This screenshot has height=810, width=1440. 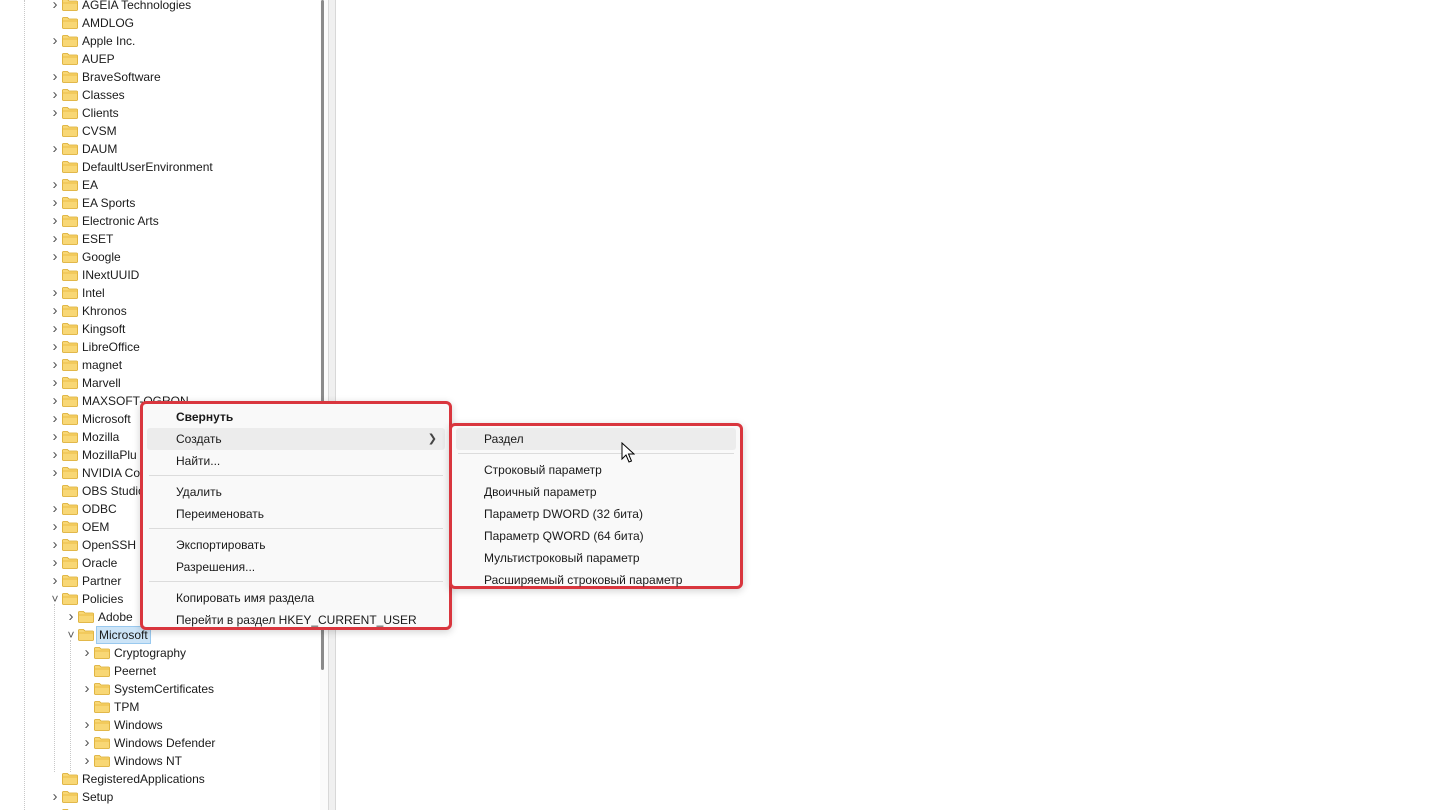 I want to click on menu-item-export: Экспортировать, so click(x=296, y=545).